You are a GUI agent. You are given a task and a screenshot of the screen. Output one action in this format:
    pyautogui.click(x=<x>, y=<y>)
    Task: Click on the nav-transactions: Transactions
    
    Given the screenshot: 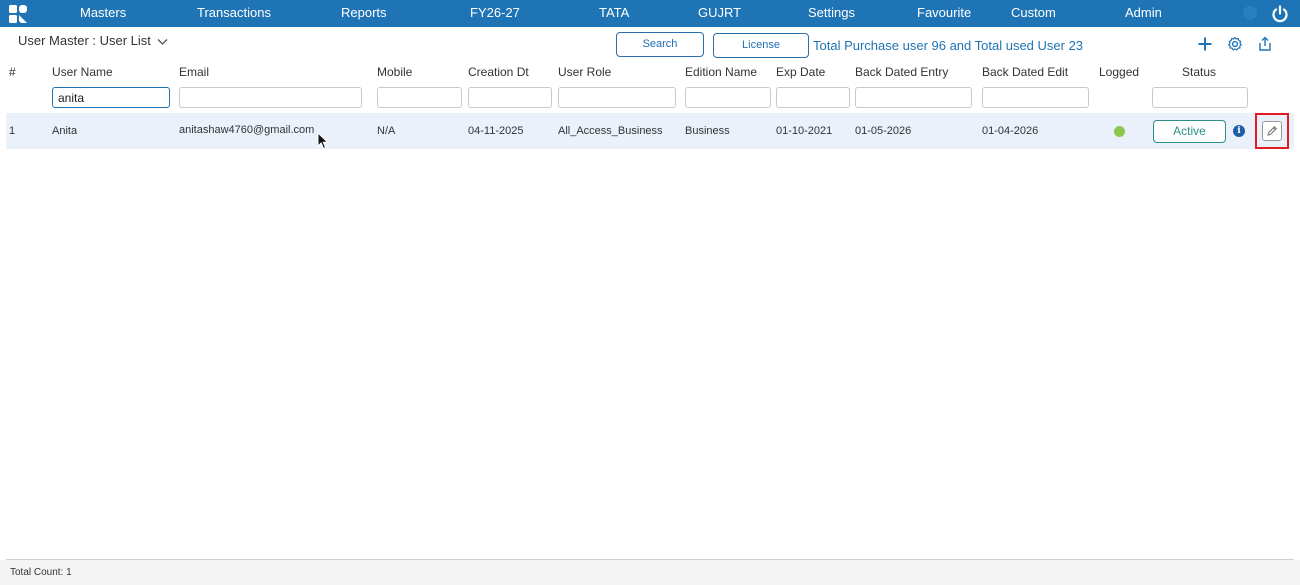 What is the action you would take?
    pyautogui.click(x=234, y=12)
    